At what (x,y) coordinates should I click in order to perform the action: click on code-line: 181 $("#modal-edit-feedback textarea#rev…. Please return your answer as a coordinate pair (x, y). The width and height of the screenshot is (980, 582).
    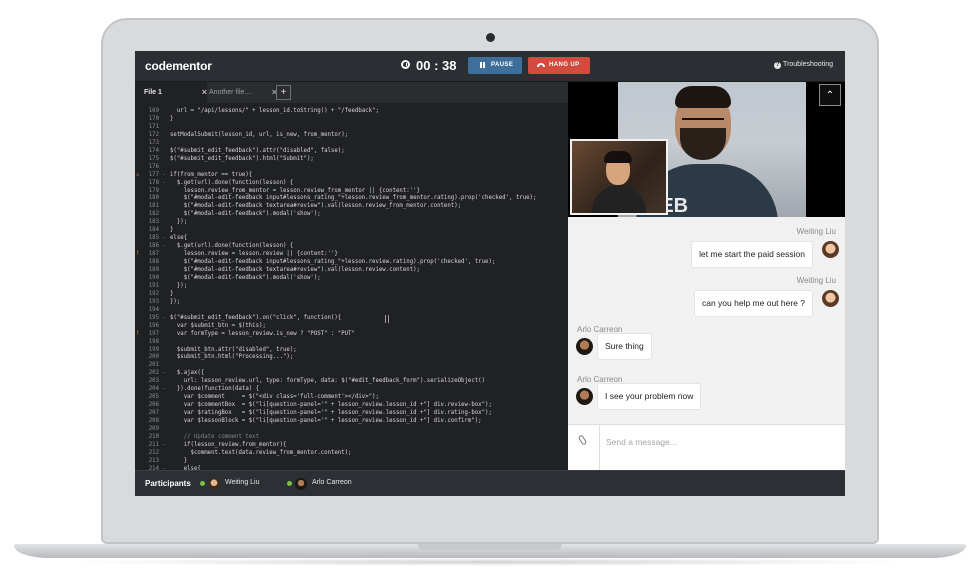
    Looking at the image, I should click on (351, 206).